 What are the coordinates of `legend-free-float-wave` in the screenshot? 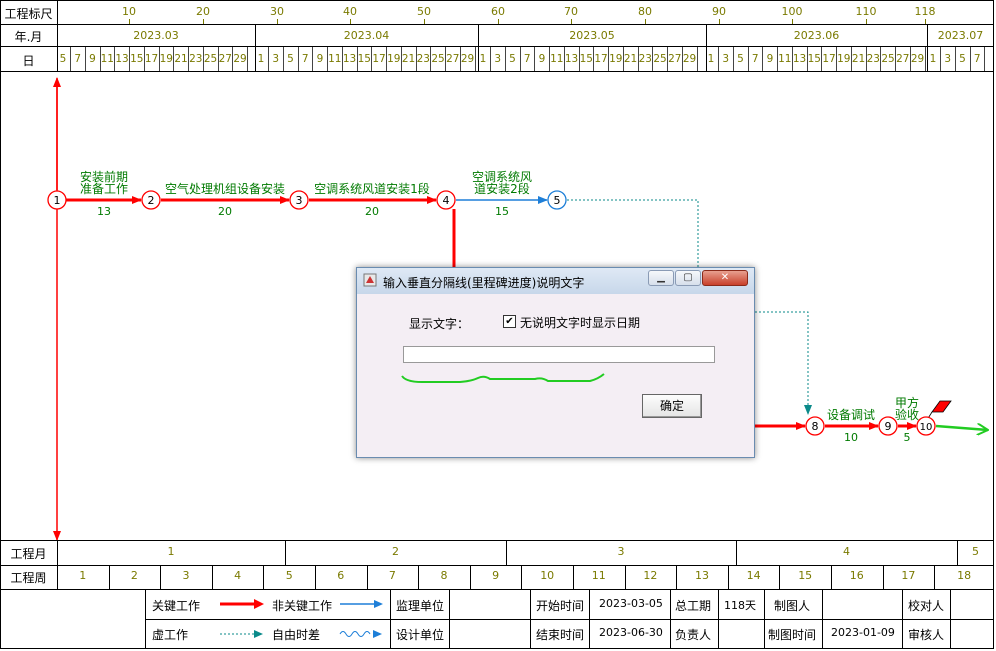 It's located at (360, 634).